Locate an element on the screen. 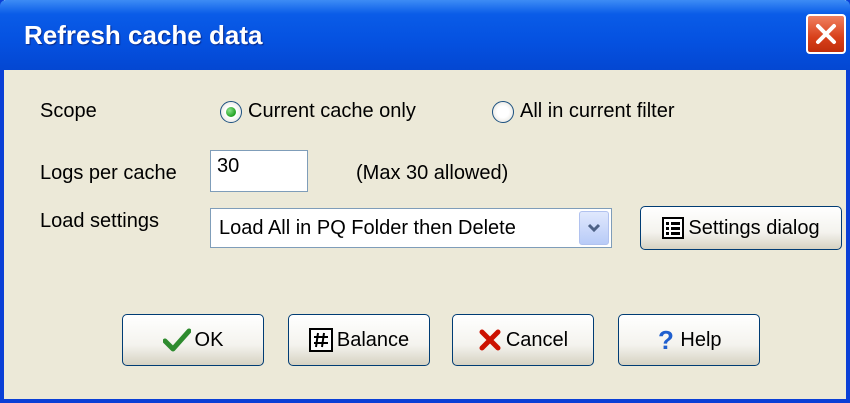 The height and width of the screenshot is (403, 850). hash-icon is located at coordinates (320, 340).